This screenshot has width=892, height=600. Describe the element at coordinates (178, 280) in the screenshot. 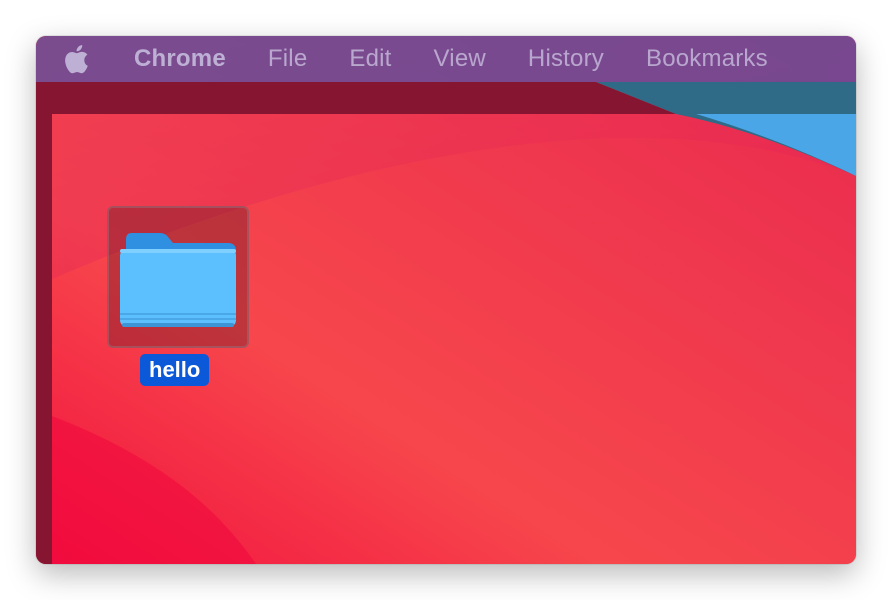

I see `folder-icon` at that location.